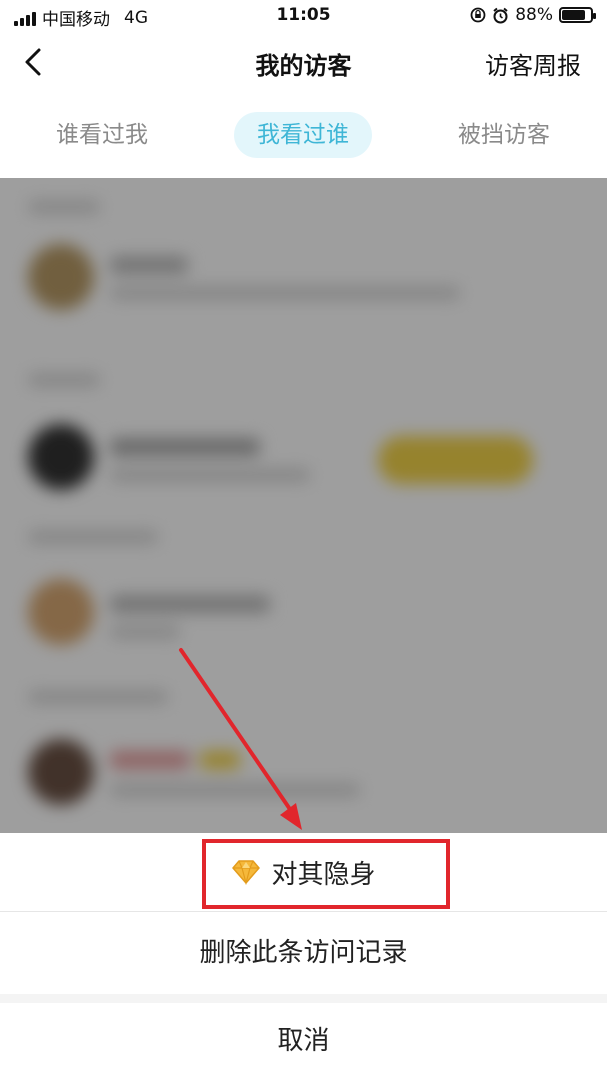 The width and height of the screenshot is (607, 1080). I want to click on tab-who-i-visited: 我看过谁, so click(303, 135).